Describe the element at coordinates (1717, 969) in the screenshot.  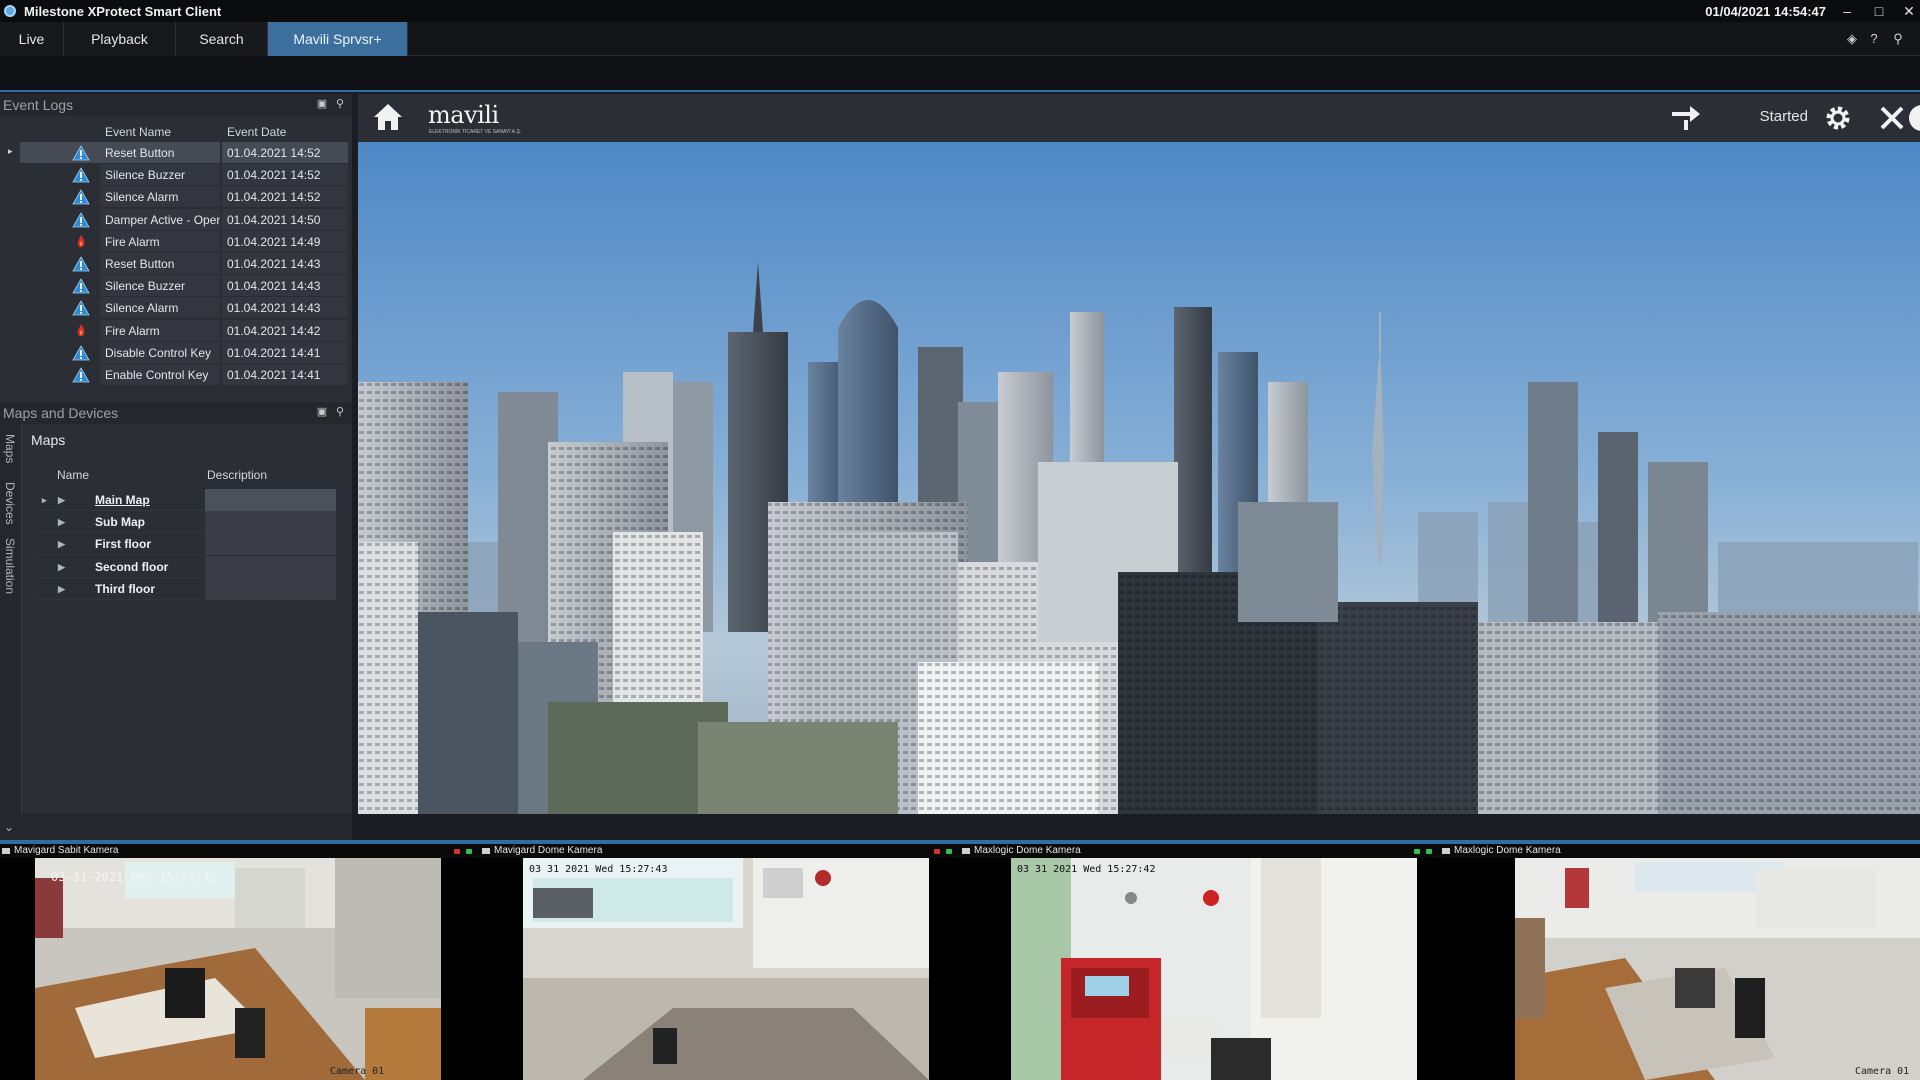
I see `camera-feed: Camera 01` at that location.